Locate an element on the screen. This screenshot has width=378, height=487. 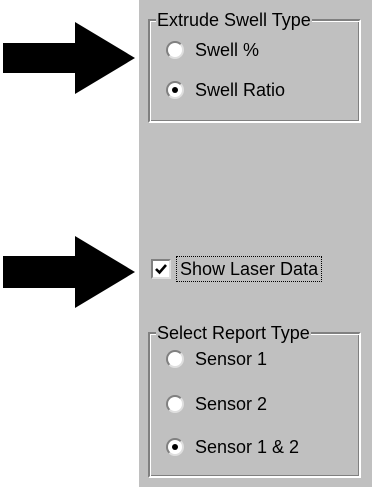
sensor-1-label: Sensor 1 is located at coordinates (231, 358).